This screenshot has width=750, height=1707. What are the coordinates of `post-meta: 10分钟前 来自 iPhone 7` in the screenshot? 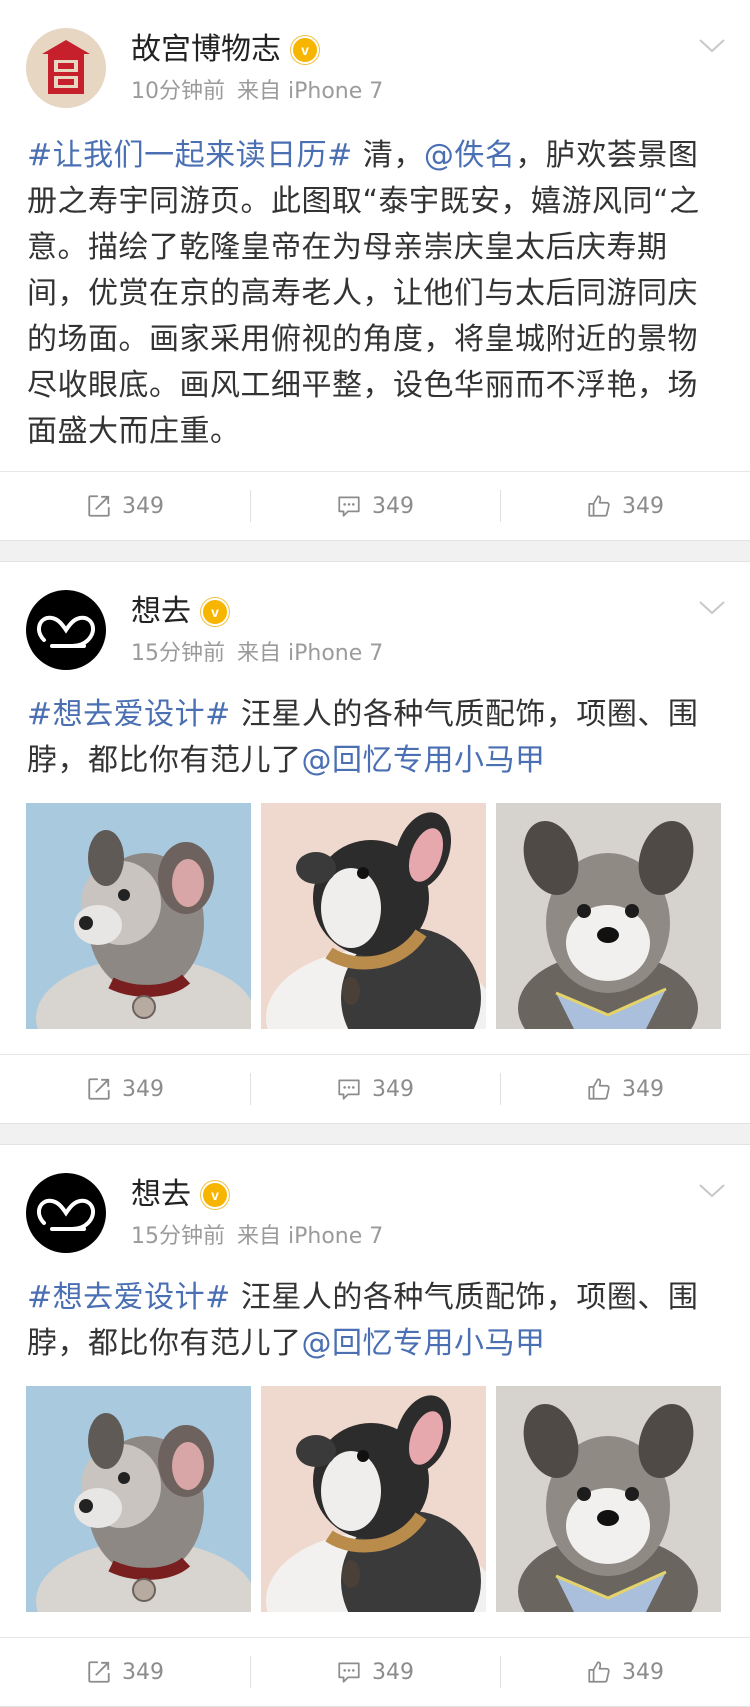 It's located at (257, 92).